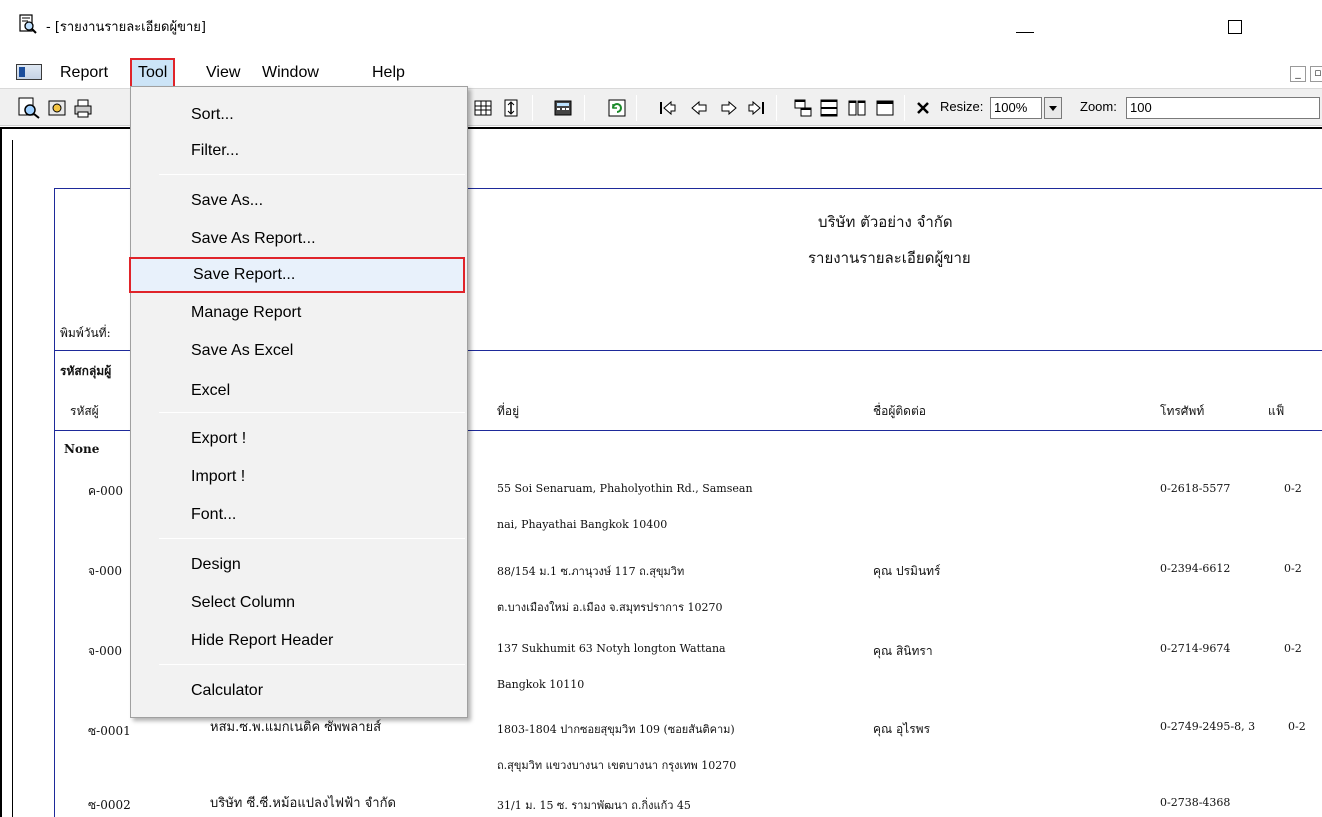 This screenshot has width=1322, height=817. Describe the element at coordinates (899, 411) in the screenshot. I see `col-contact-header: ชื่อผู้ติดต่อ` at that location.